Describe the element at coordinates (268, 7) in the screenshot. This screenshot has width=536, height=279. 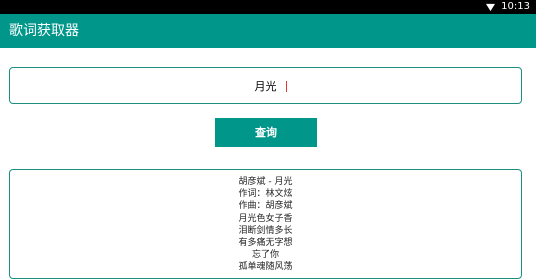
I see `status-bar: 10:13` at that location.